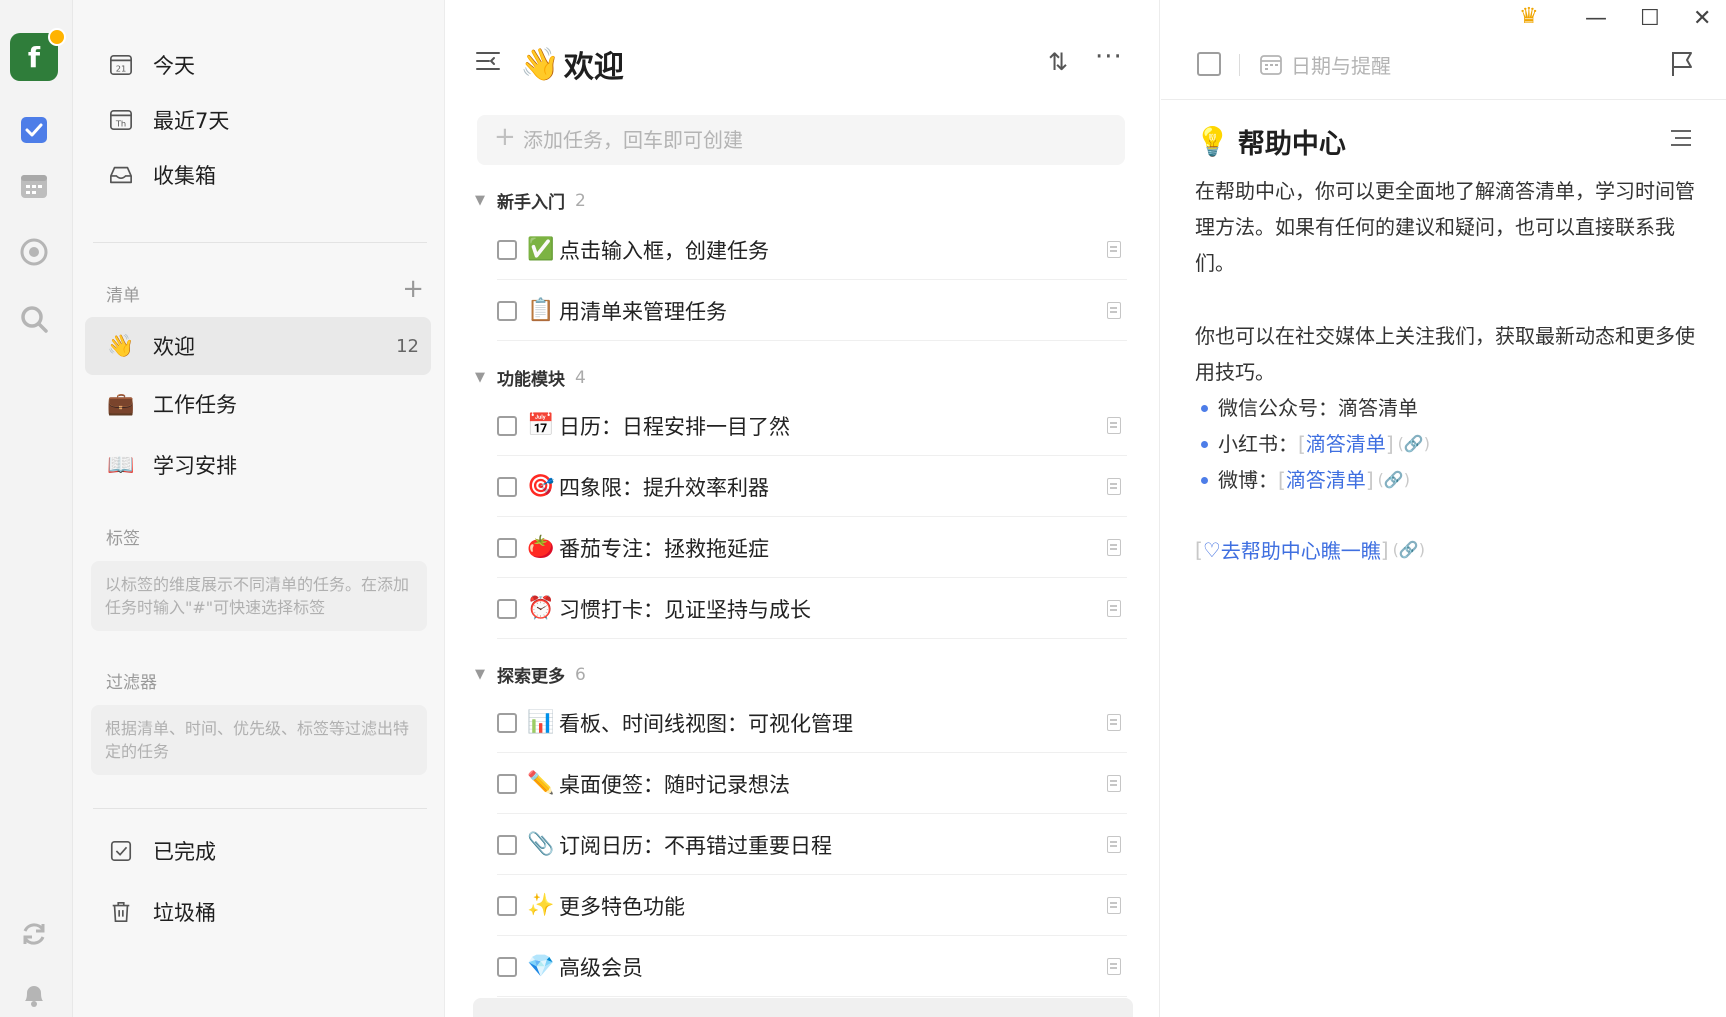 Image resolution: width=1726 pixels, height=1017 pixels. I want to click on task-row: 📊 看板、时间线视图：可视化管理, so click(812, 723).